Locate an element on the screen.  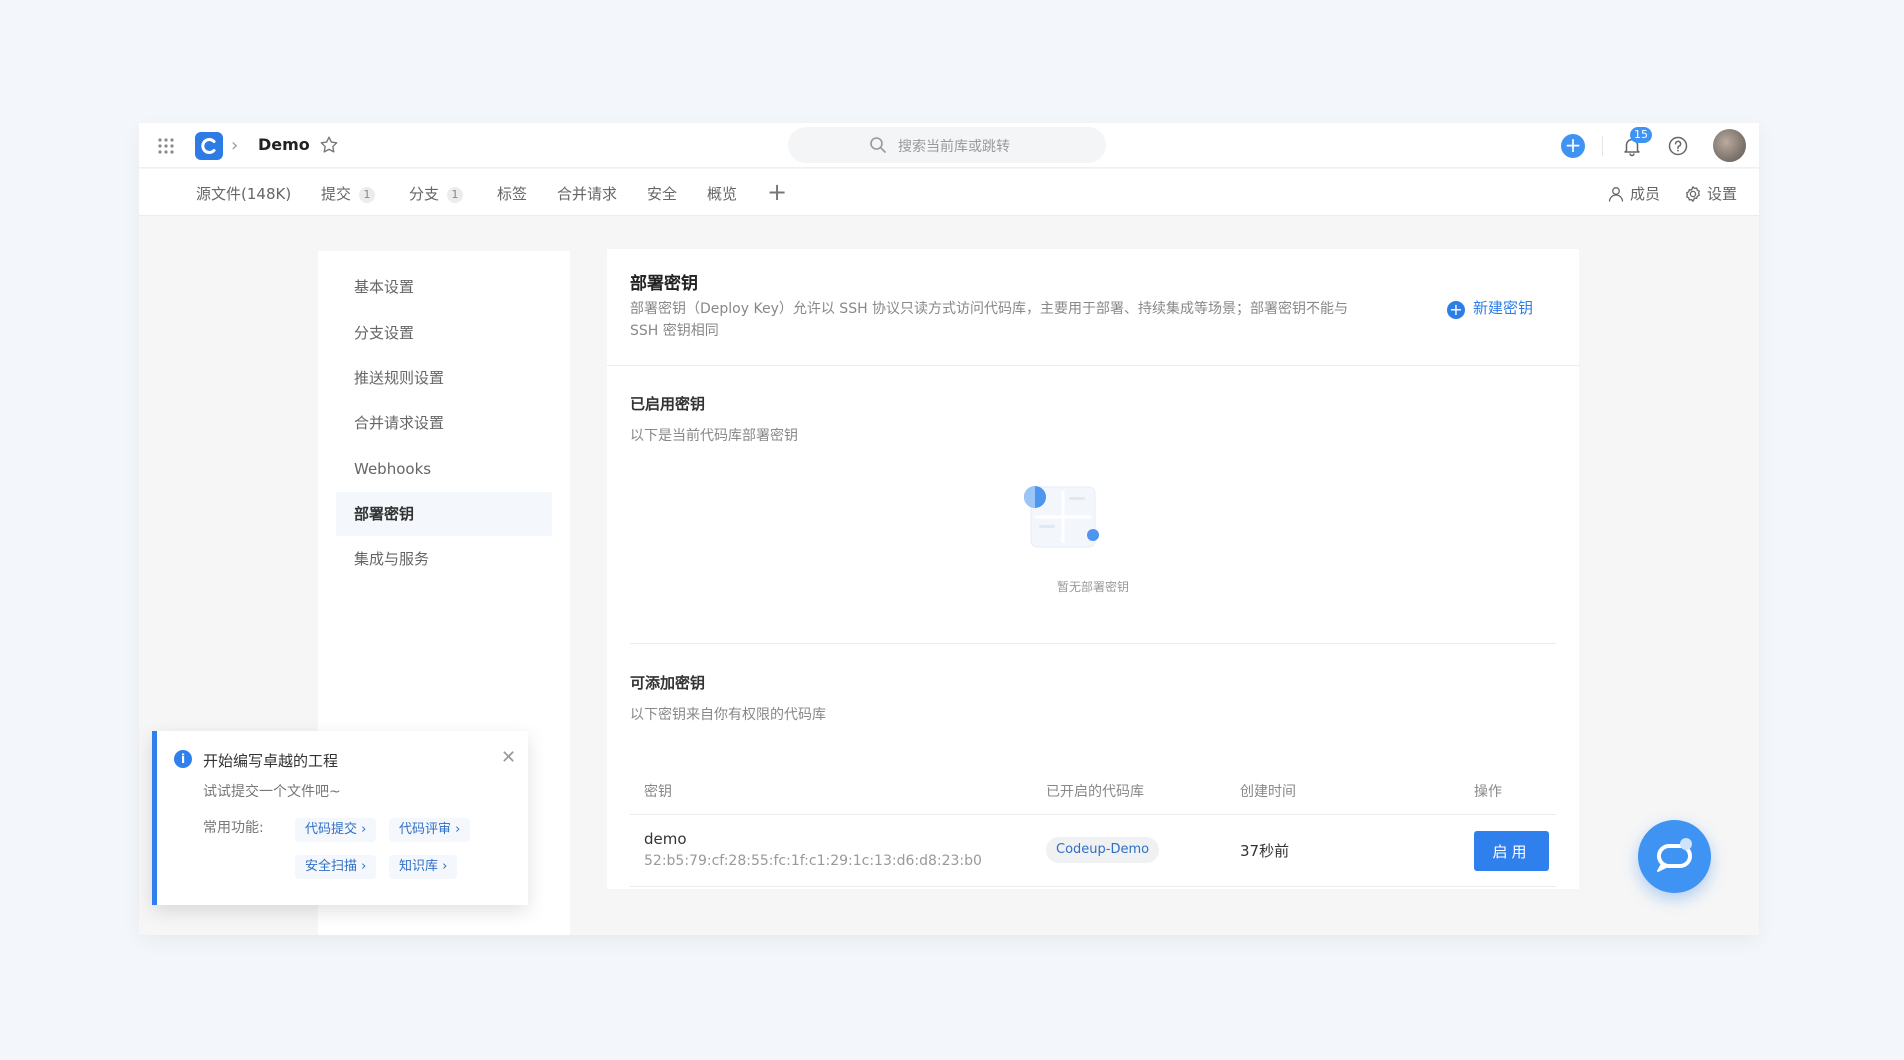
enable-key-button: 启用 is located at coordinates (1511, 851).